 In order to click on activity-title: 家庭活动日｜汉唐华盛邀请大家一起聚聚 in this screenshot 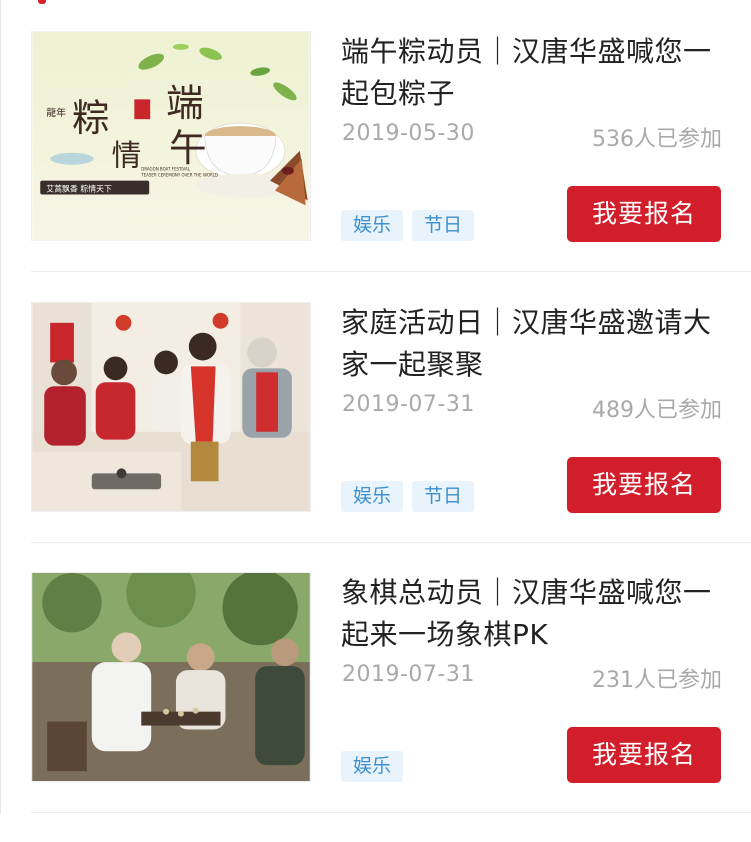, I will do `click(531, 344)`.